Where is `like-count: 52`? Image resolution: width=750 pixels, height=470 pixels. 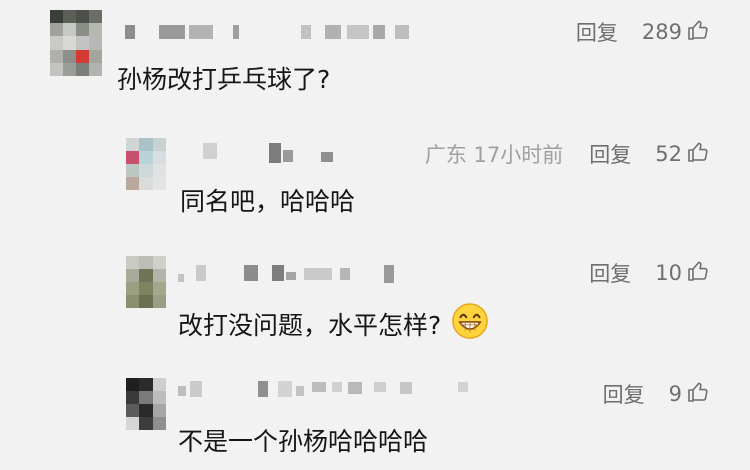 like-count: 52 is located at coordinates (668, 154).